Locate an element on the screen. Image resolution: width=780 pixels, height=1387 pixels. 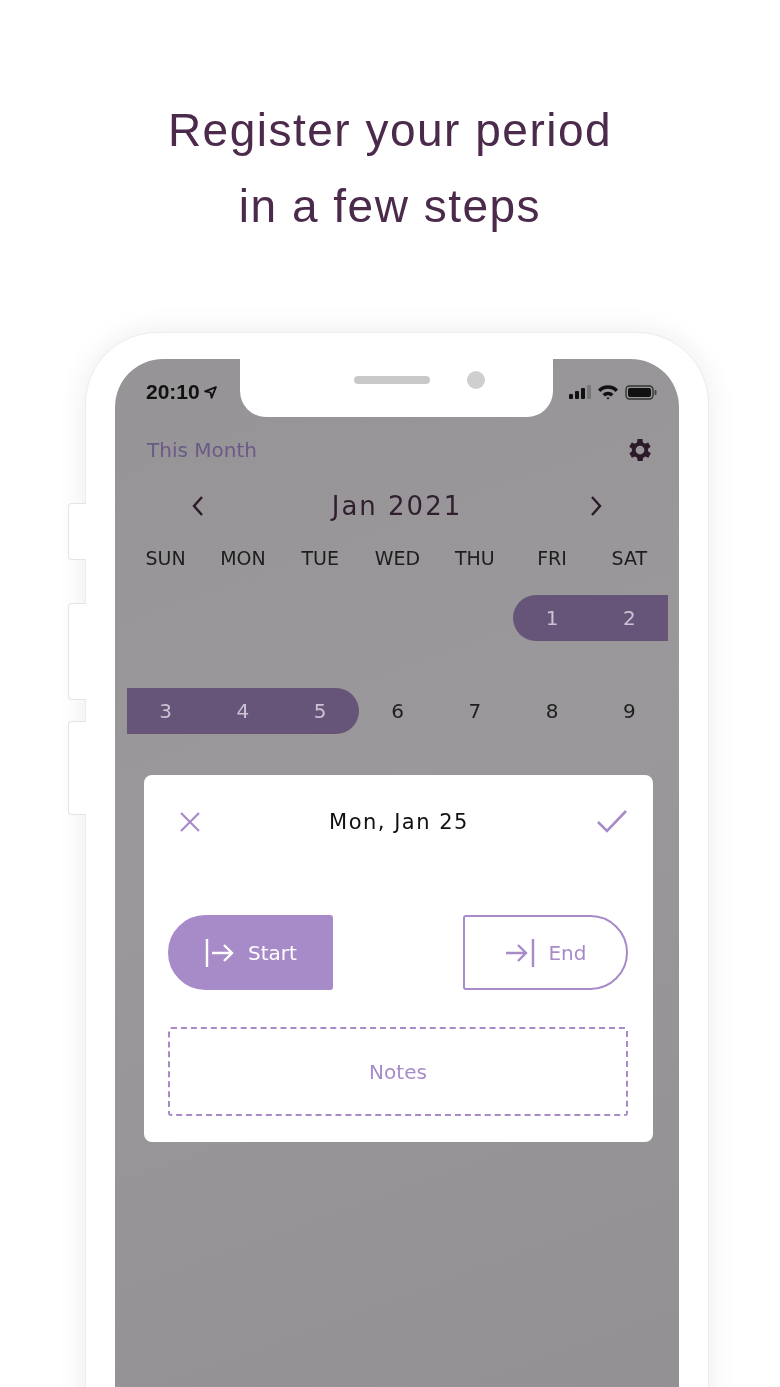
confirm-check-icon is located at coordinates (612, 822).